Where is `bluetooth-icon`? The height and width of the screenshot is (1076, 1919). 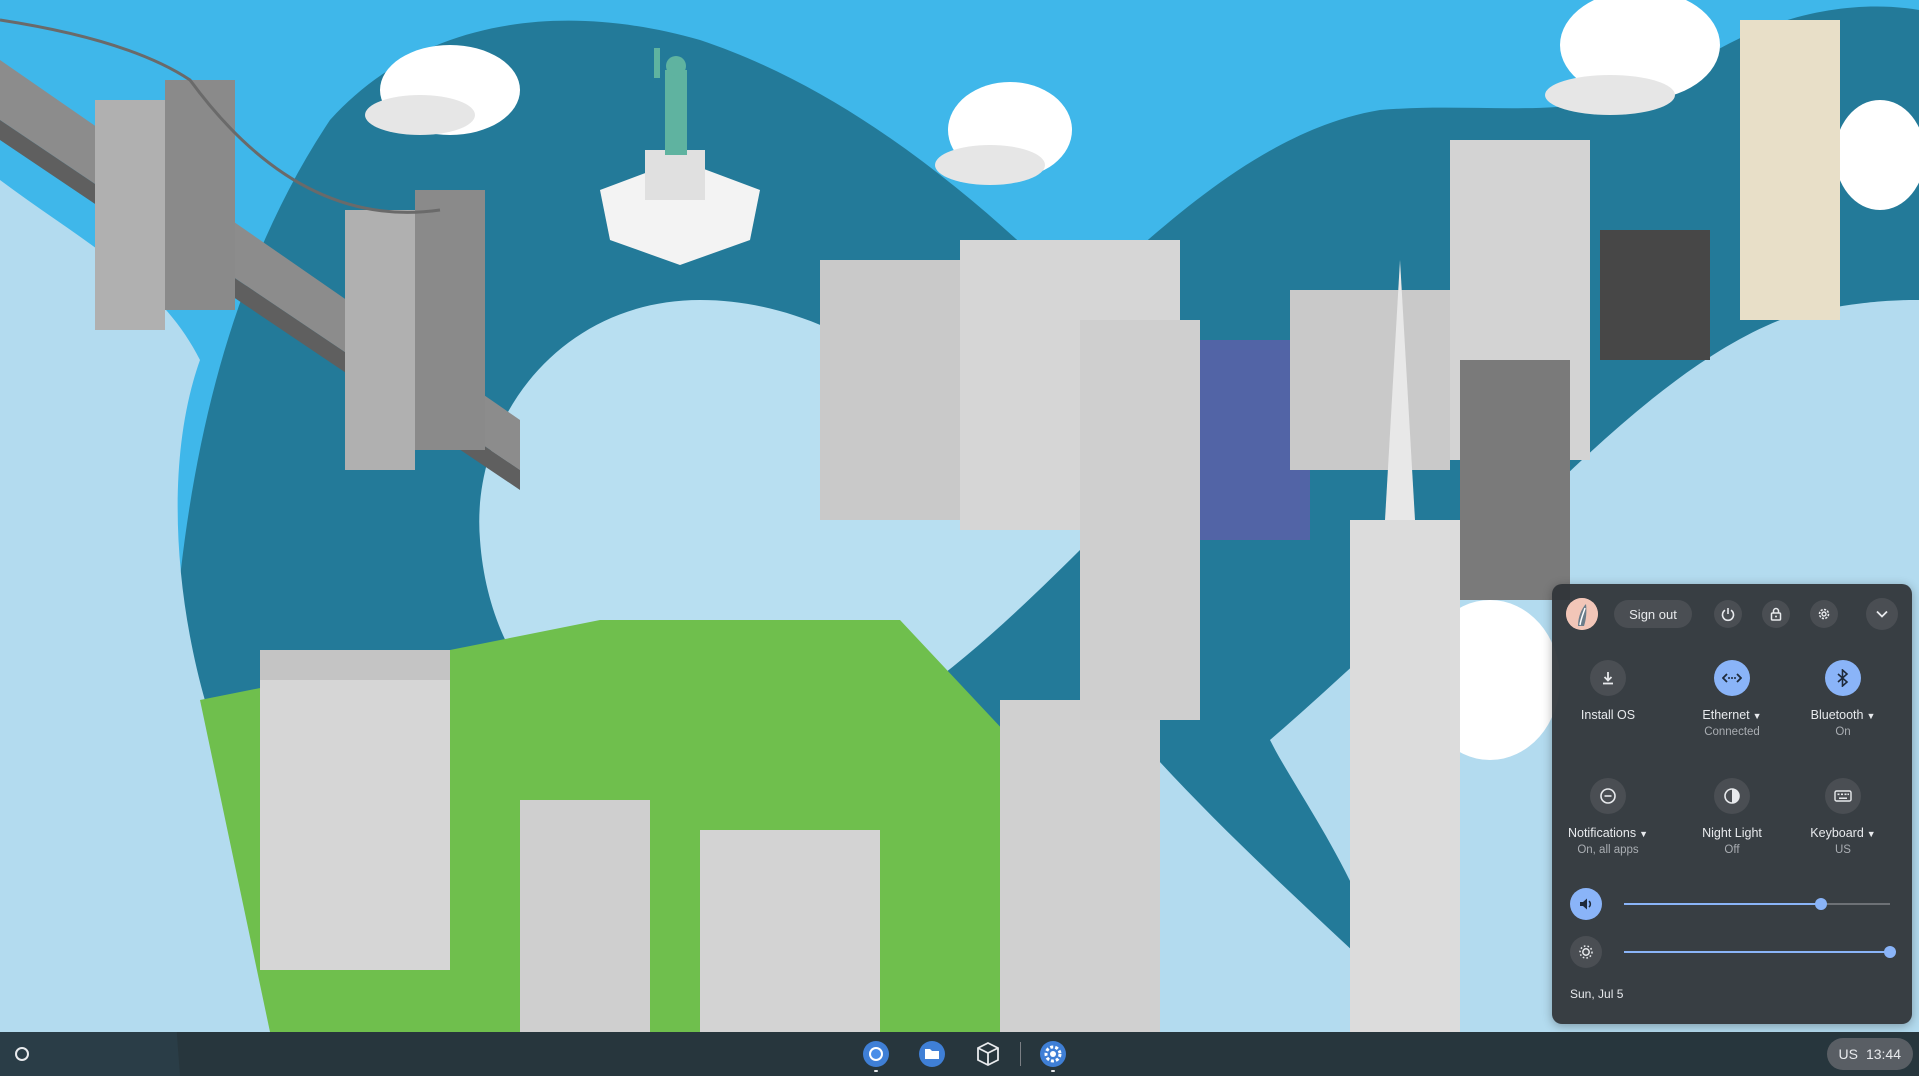
bluetooth-icon is located at coordinates (1843, 678).